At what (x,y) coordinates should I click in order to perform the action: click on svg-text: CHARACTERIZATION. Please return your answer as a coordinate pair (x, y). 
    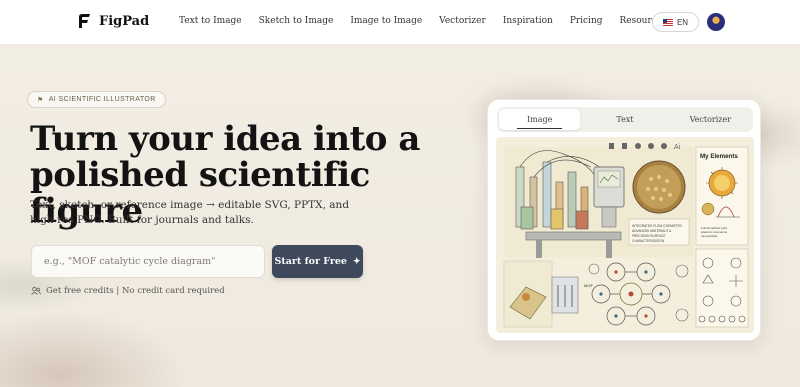
    Looking at the image, I should click on (648, 241).